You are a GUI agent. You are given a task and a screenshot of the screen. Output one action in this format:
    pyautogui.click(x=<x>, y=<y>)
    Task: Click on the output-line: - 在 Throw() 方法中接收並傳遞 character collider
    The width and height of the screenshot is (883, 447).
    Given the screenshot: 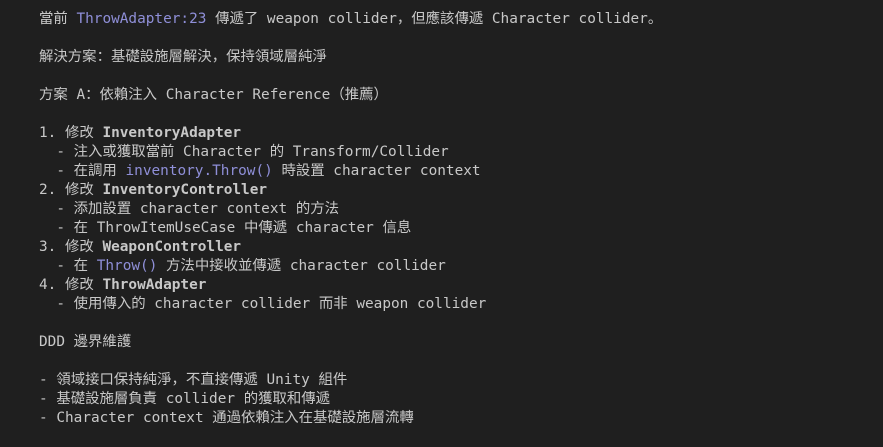 What is the action you would take?
    pyautogui.click(x=350, y=266)
    